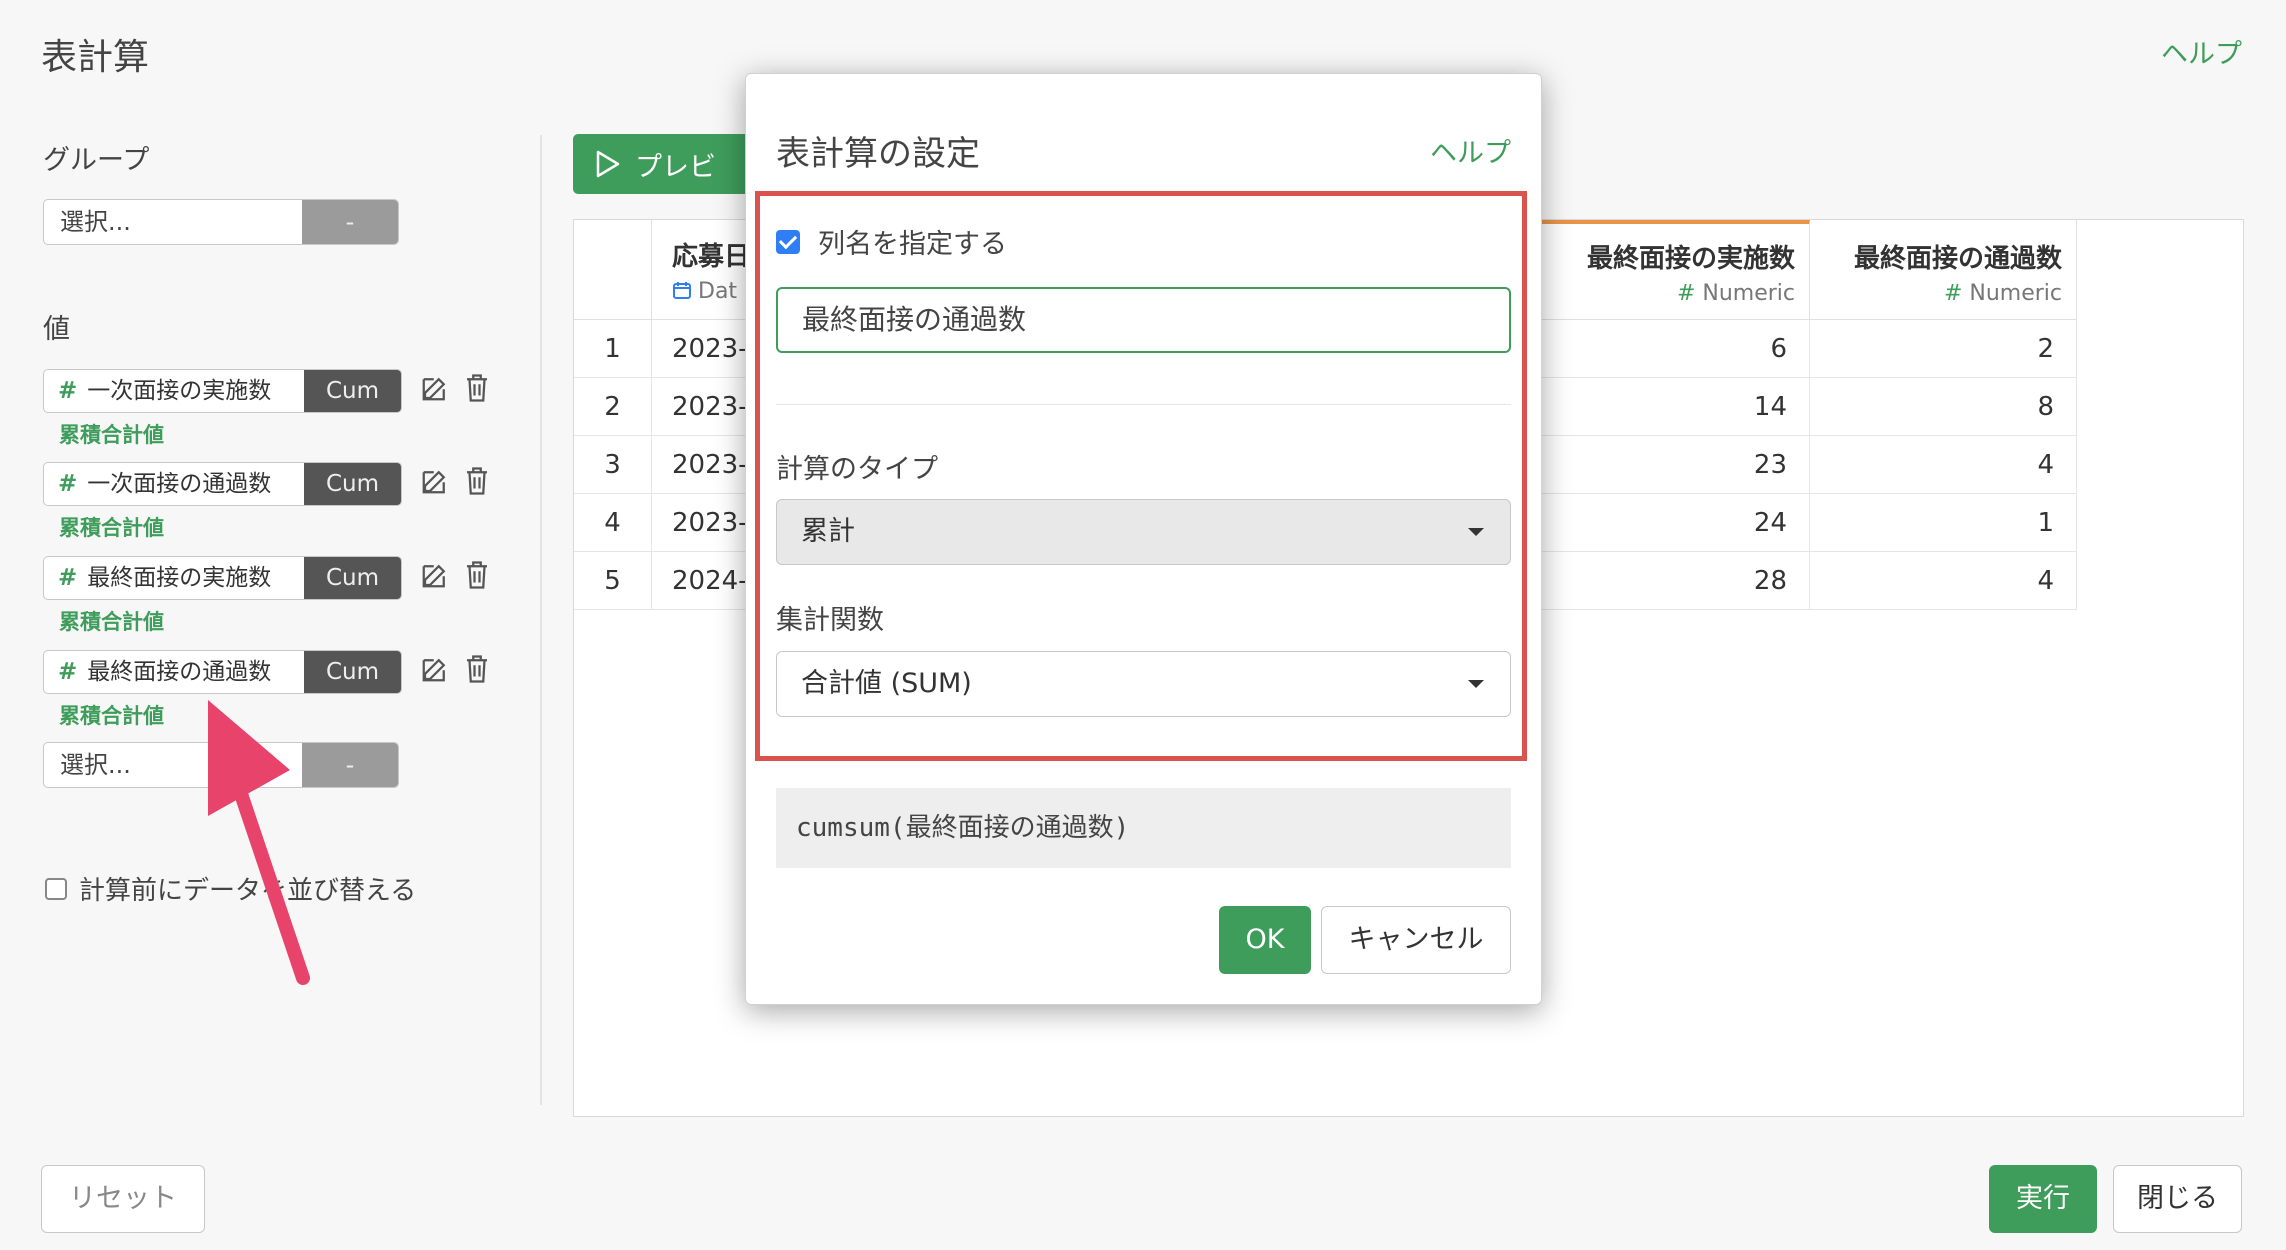 This screenshot has height=1250, width=2286. What do you see at coordinates (1265, 940) in the screenshot?
I see `ok-button: OK` at bounding box center [1265, 940].